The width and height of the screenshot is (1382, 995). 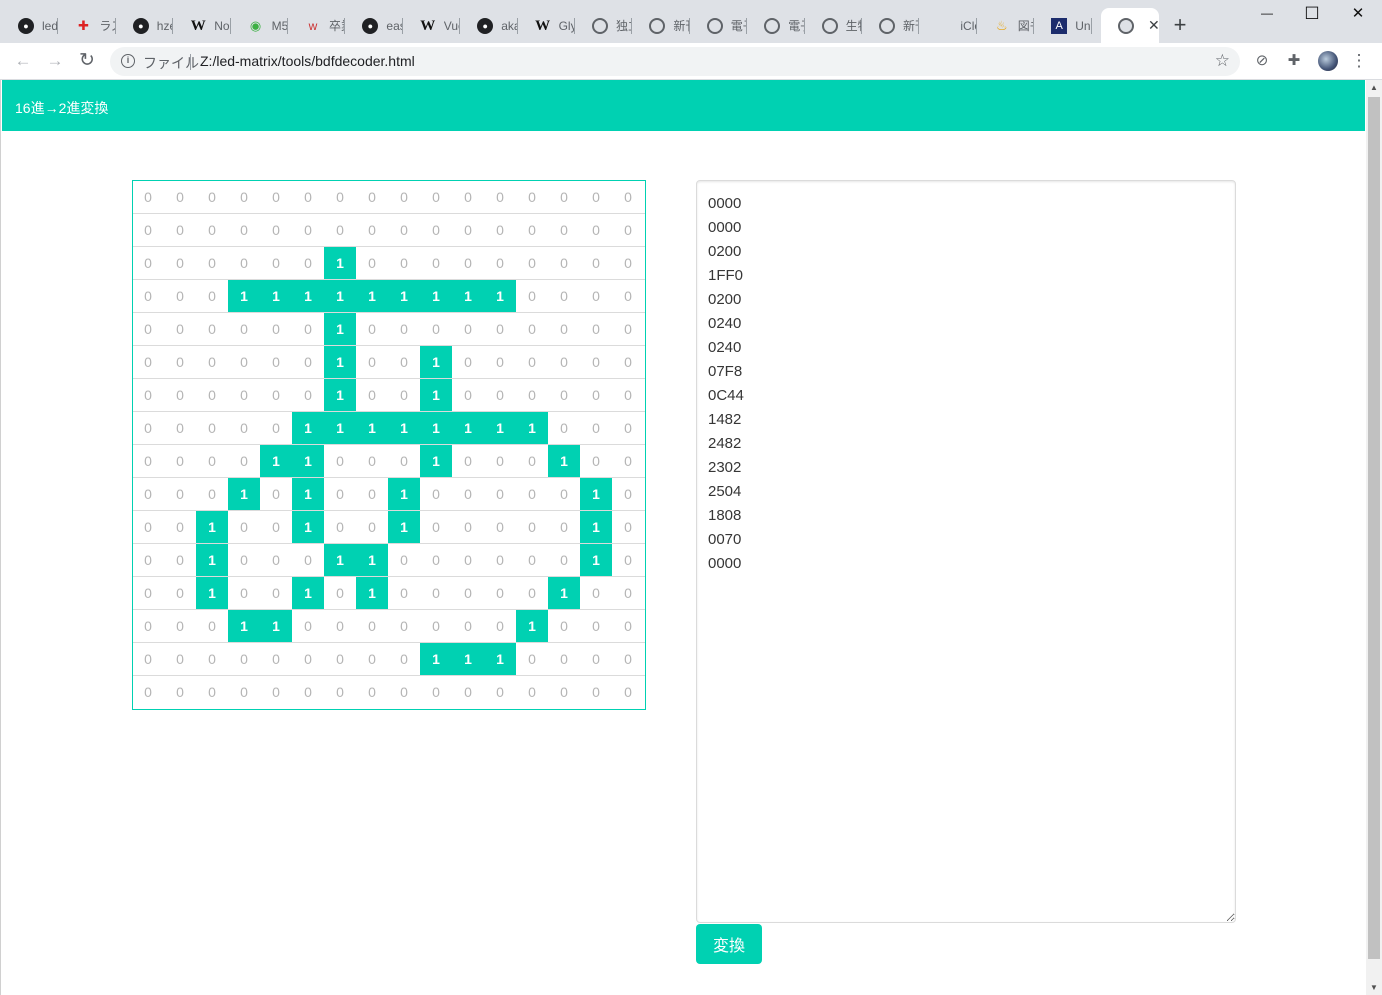 What do you see at coordinates (1262, 61) in the screenshot?
I see `extension-icon: ⊘` at bounding box center [1262, 61].